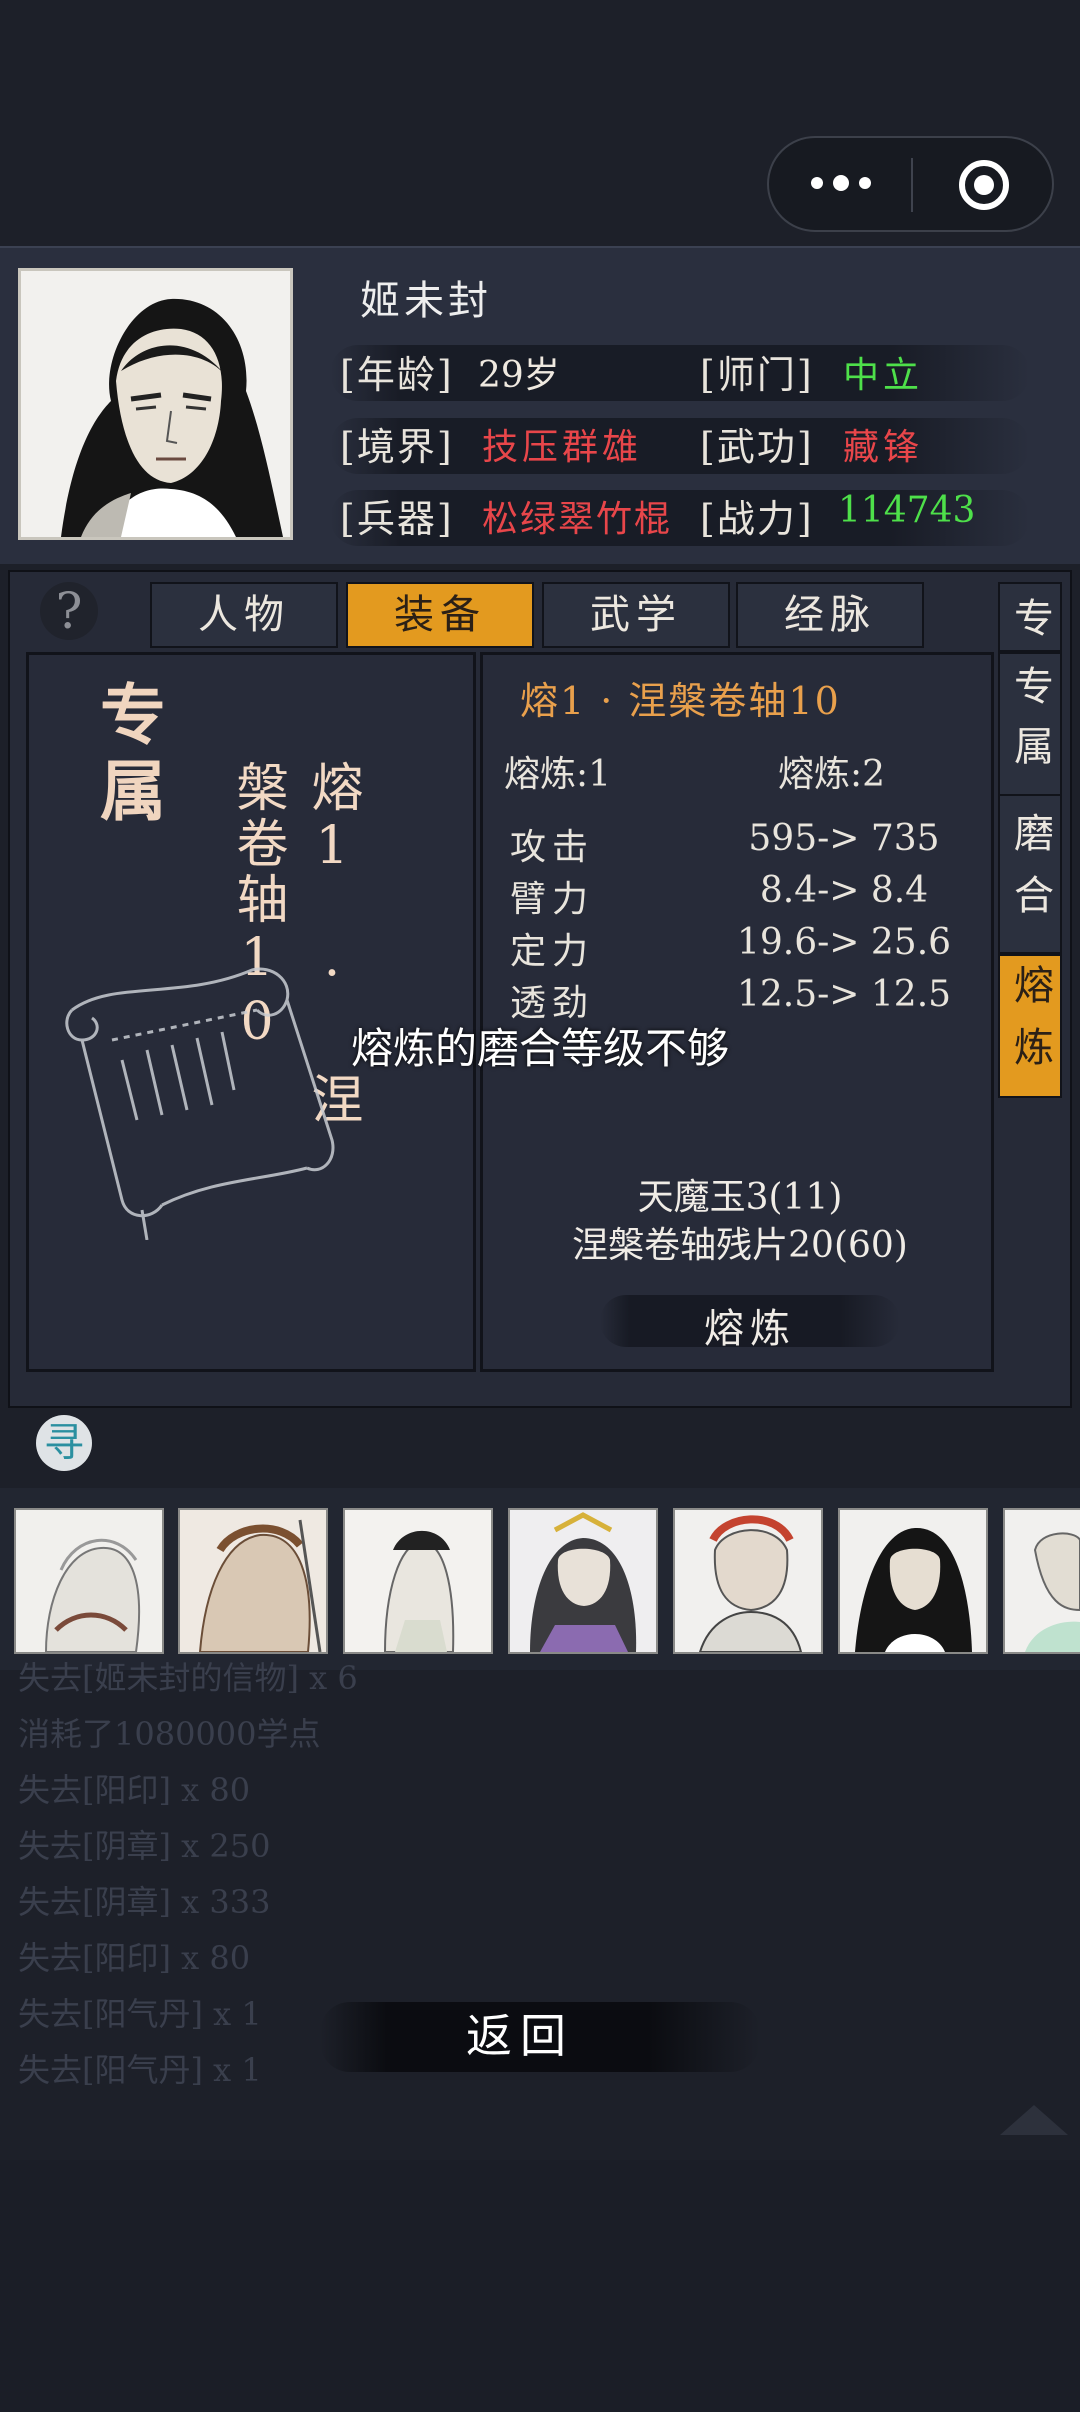 This screenshot has width=1080, height=2412. Describe the element at coordinates (558, 774) in the screenshot. I see `smelt-level-from: 熔炼:1` at that location.